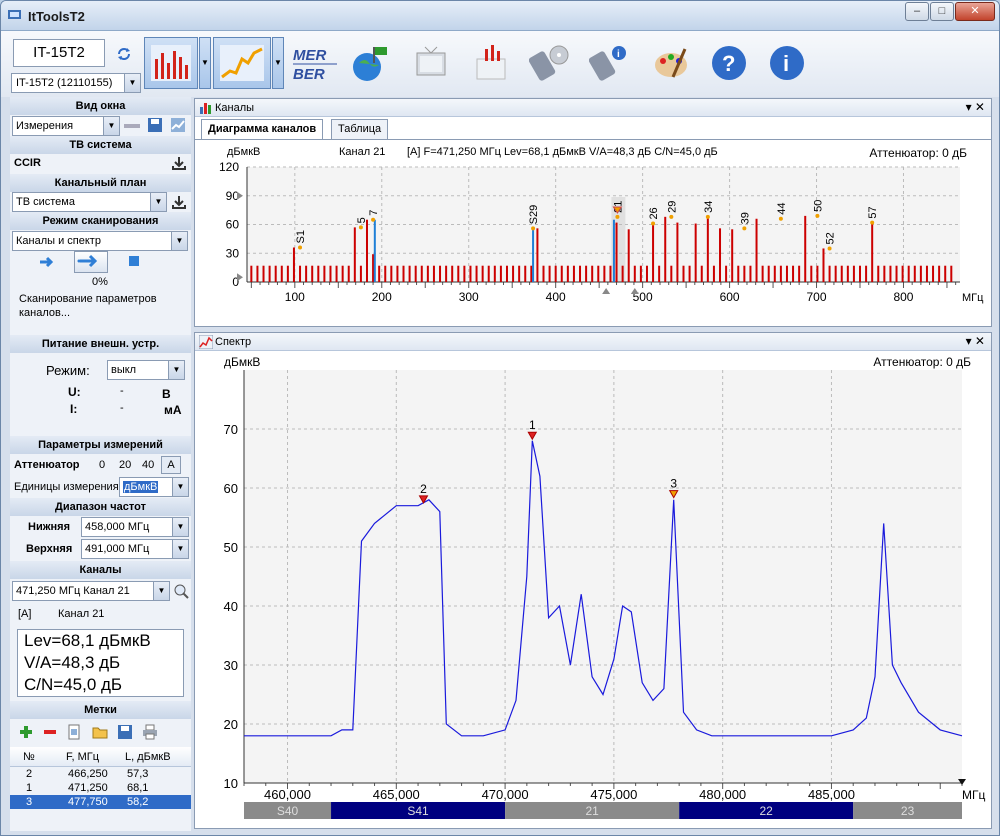 This screenshot has width=1000, height=836. What do you see at coordinates (29, 774) in the screenshot?
I see `marker-number: 2` at bounding box center [29, 774].